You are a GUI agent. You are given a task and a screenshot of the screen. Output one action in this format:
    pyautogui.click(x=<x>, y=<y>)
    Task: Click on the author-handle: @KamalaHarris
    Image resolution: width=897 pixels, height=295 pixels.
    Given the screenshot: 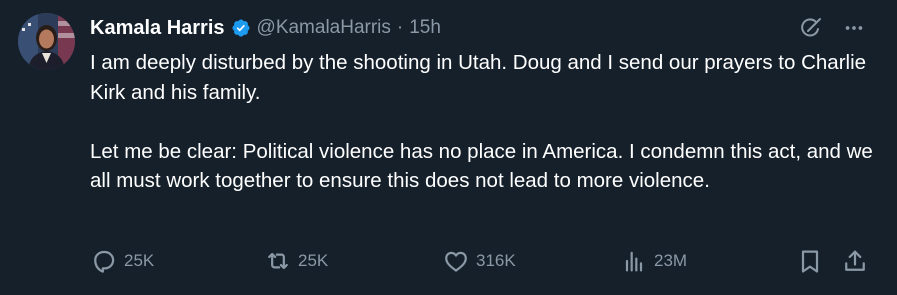 What is the action you would take?
    pyautogui.click(x=324, y=28)
    